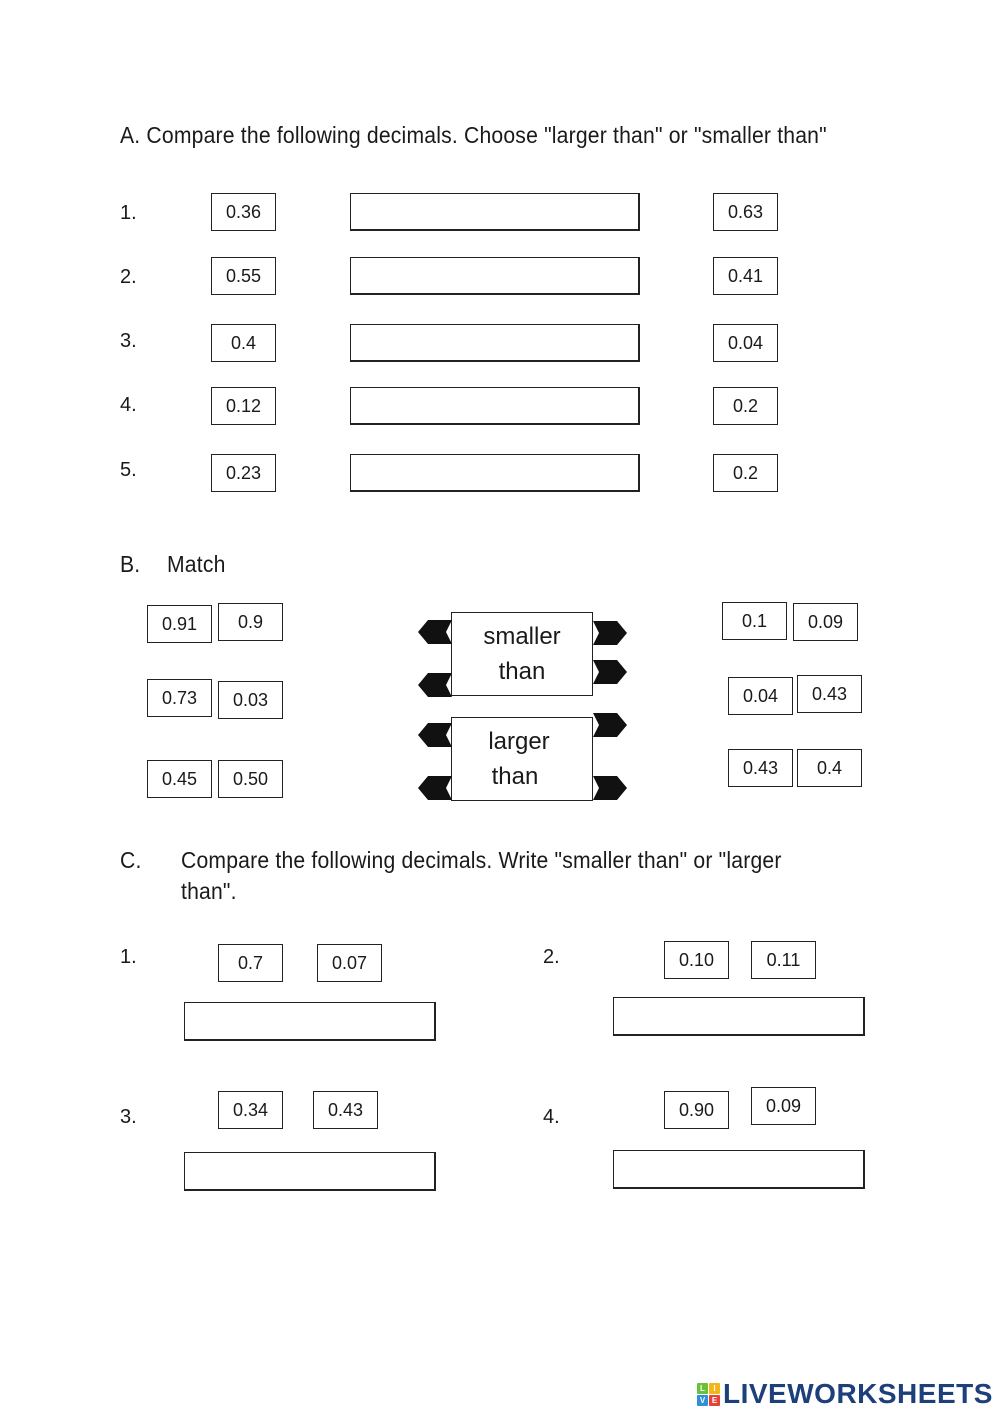 The width and height of the screenshot is (1000, 1413). I want to click on logo-tile: I, so click(714, 1388).